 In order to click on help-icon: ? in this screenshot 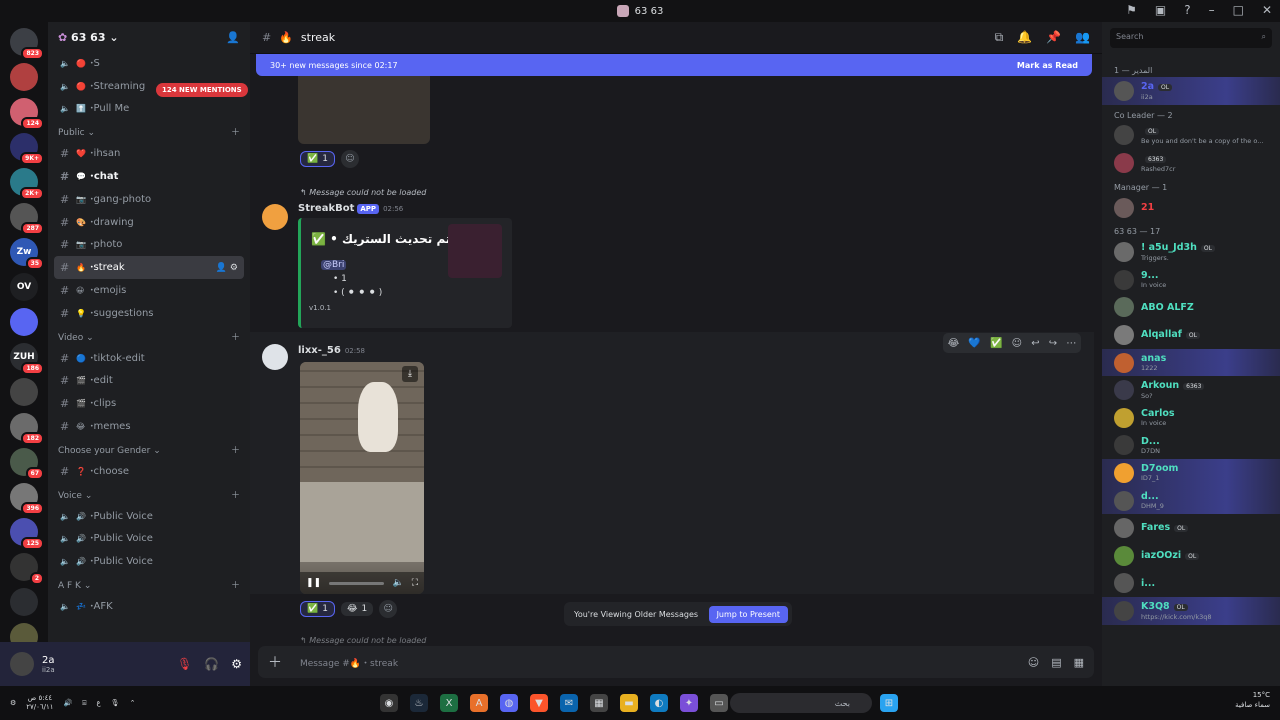, I will do `click(1187, 10)`.